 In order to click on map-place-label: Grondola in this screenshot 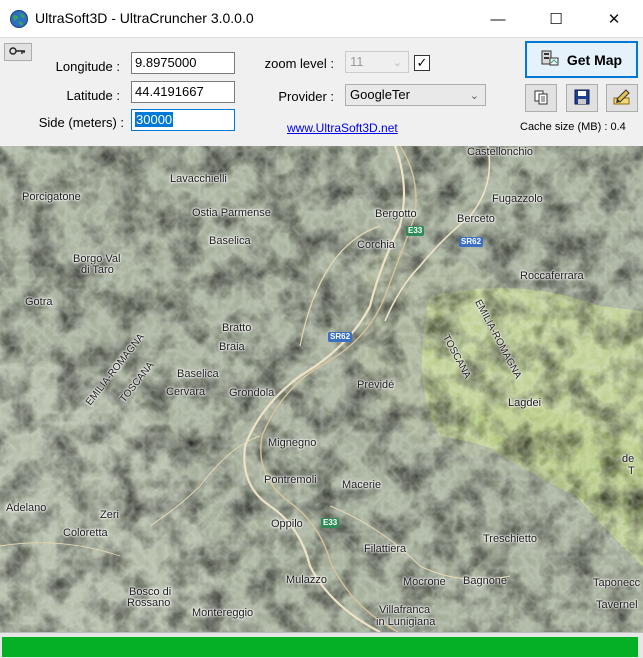, I will do `click(252, 393)`.